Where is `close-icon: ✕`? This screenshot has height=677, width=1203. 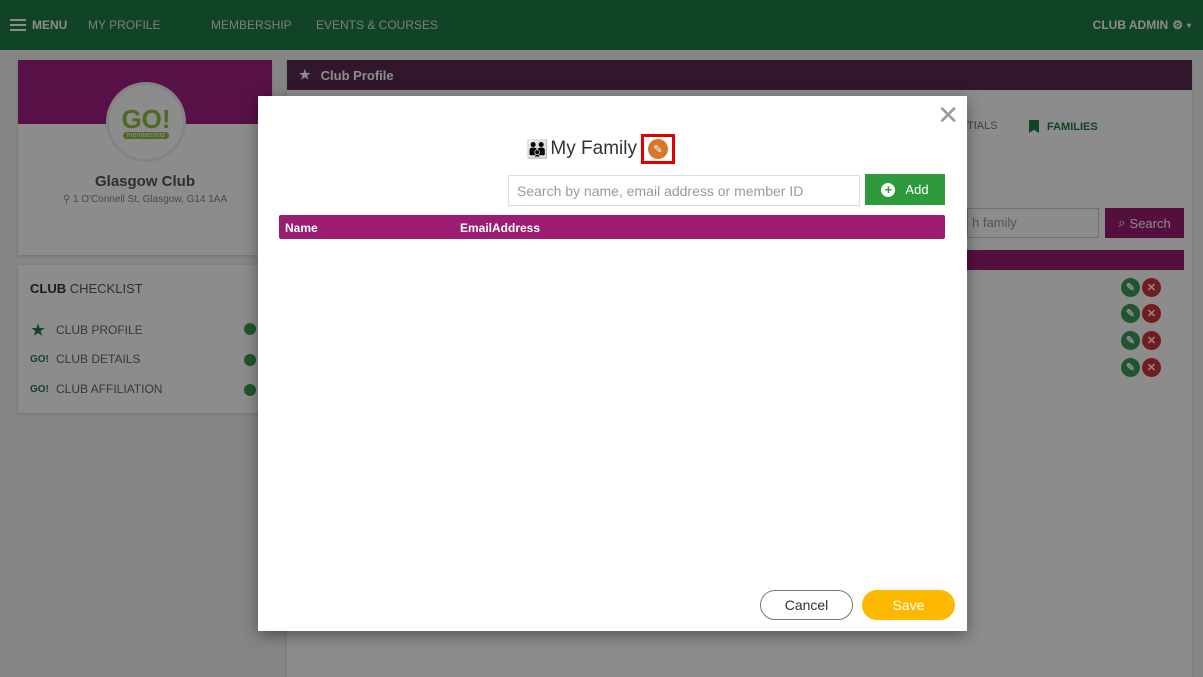
close-icon: ✕ is located at coordinates (948, 115).